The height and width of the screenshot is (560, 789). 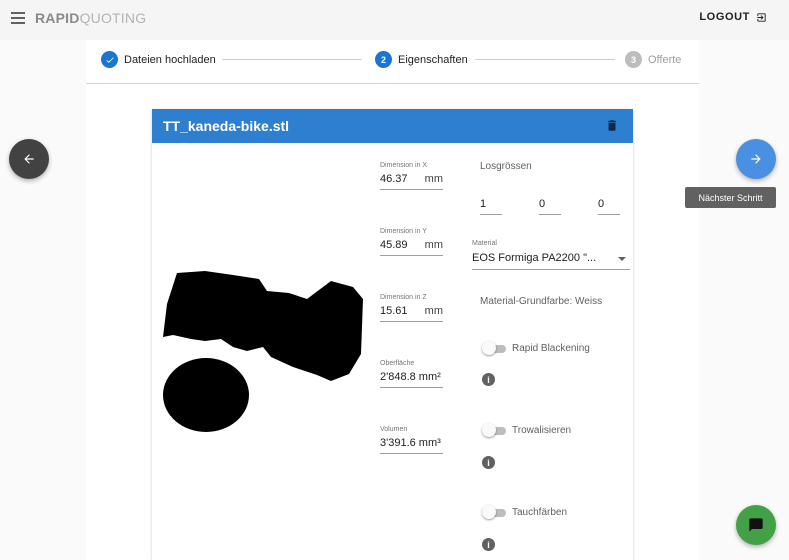 What do you see at coordinates (394, 20) in the screenshot?
I see `top-app-bar: RAPIDQUOTING LOGOUT` at bounding box center [394, 20].